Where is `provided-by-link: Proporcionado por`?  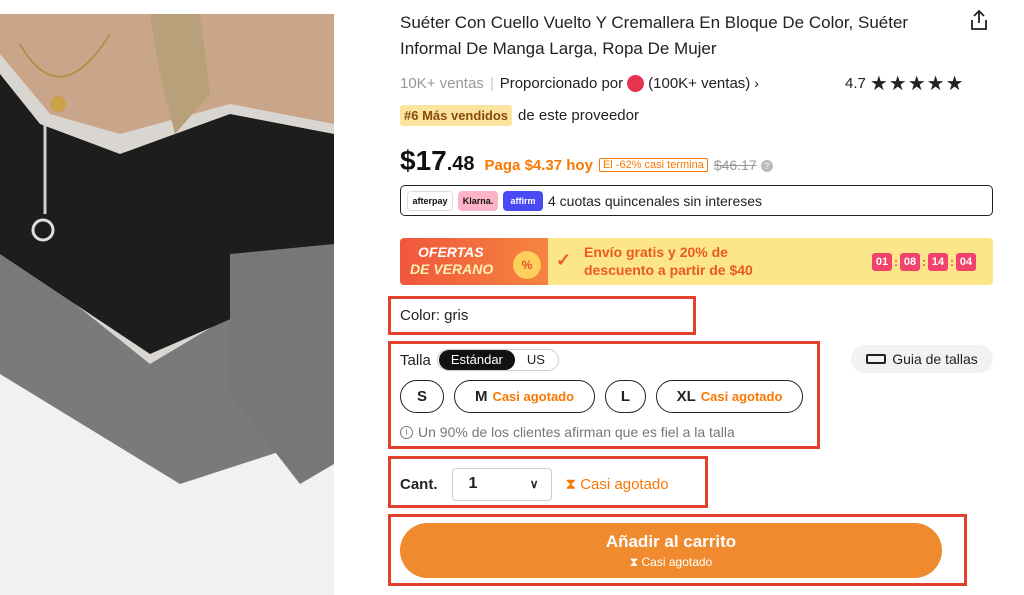
provided-by-link: Proporcionado por is located at coordinates (561, 83).